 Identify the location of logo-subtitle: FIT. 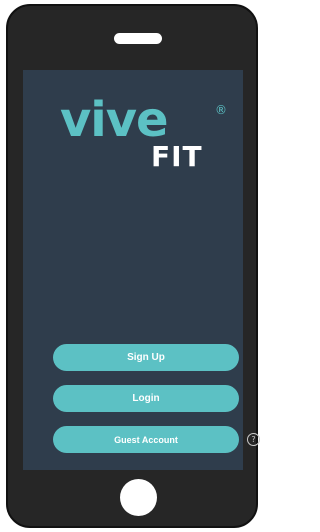
(177, 156).